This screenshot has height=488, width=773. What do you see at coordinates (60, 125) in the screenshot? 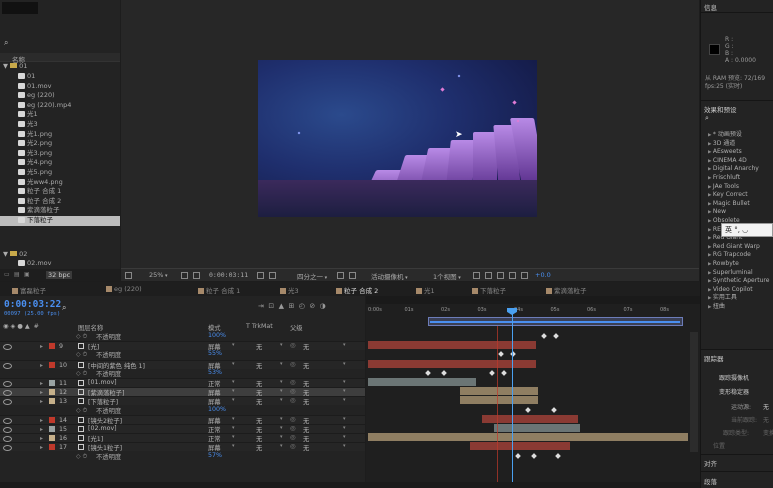
I see `project-item: 光3` at bounding box center [60, 125].